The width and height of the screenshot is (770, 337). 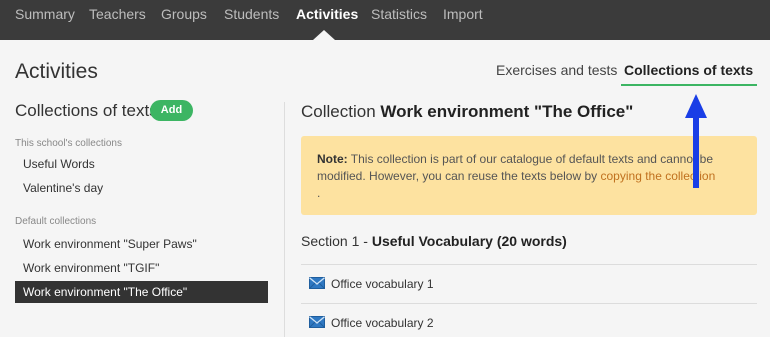 I want to click on collection-title: Collection Work environment "The Office", so click(x=467, y=112).